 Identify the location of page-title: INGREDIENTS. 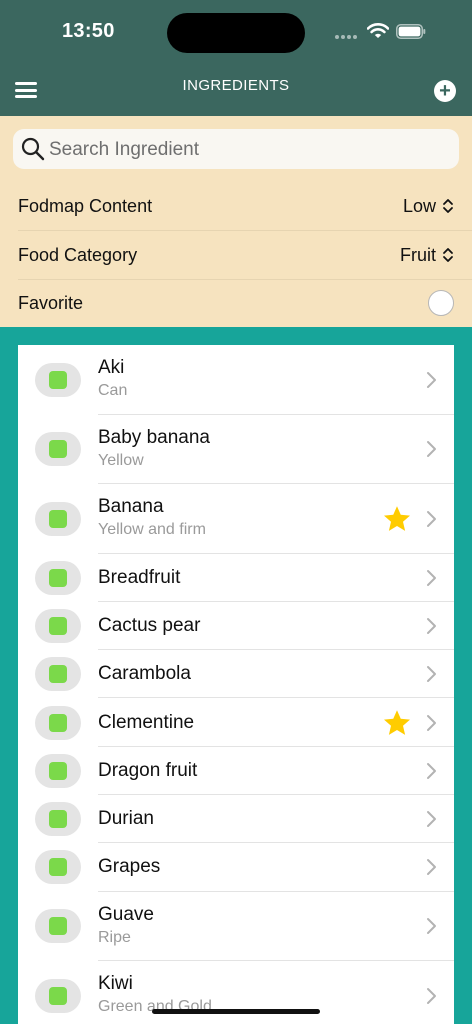
(236, 85).